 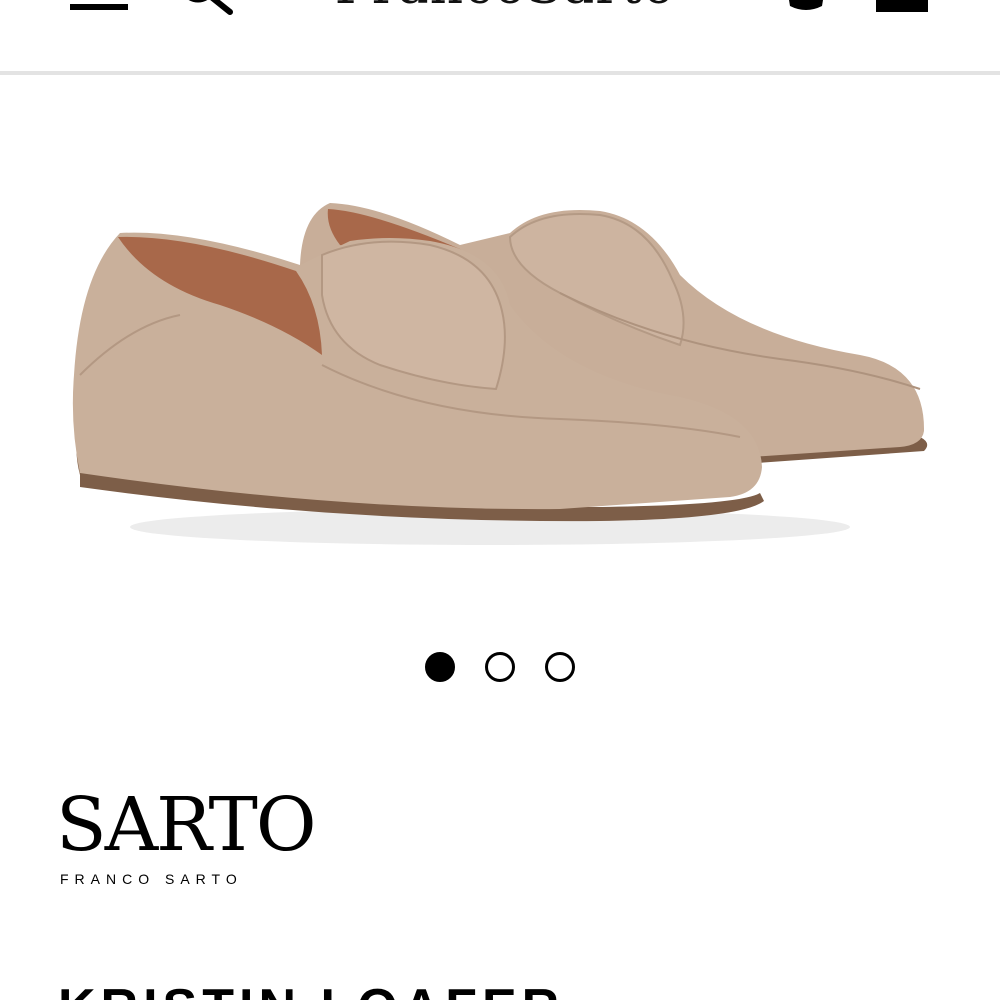 I want to click on site-header: FrancoSarto, so click(x=500, y=37).